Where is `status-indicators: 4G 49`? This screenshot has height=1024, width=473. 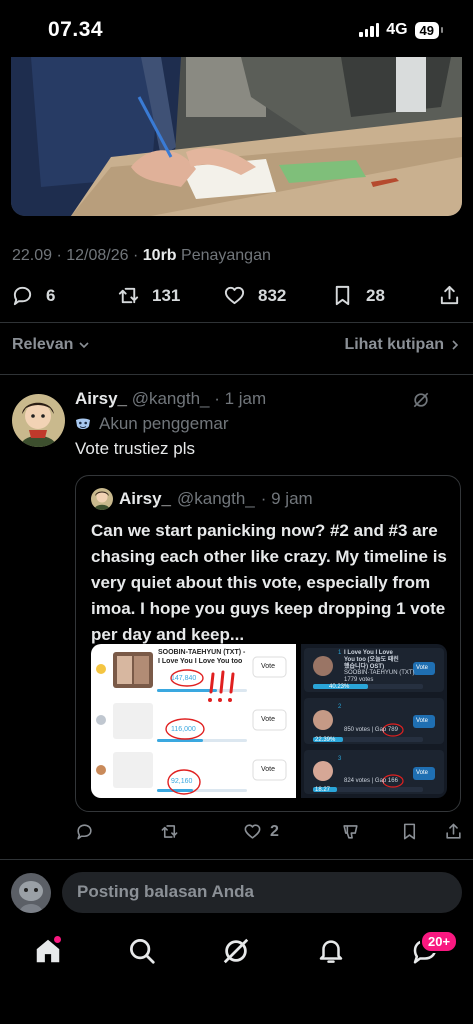
status-indicators: 4G 49 is located at coordinates (401, 30).